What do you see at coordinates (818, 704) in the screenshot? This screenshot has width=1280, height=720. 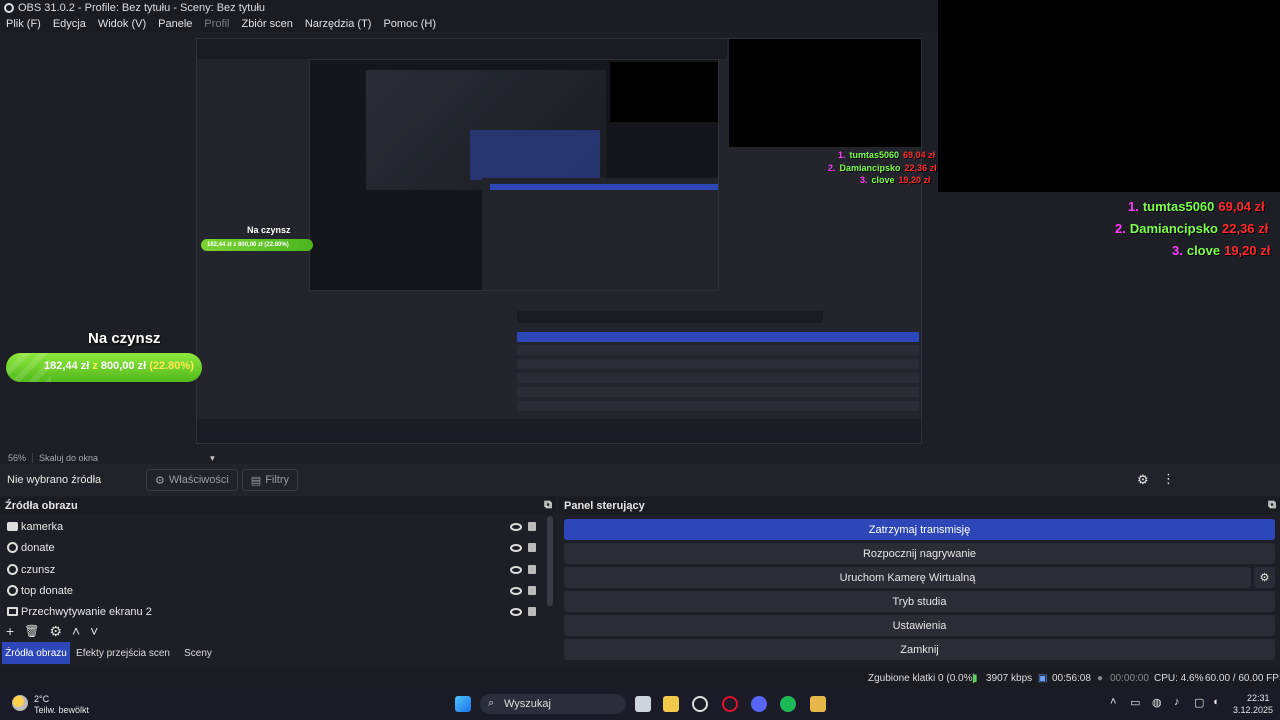 I see `app-icon` at bounding box center [818, 704].